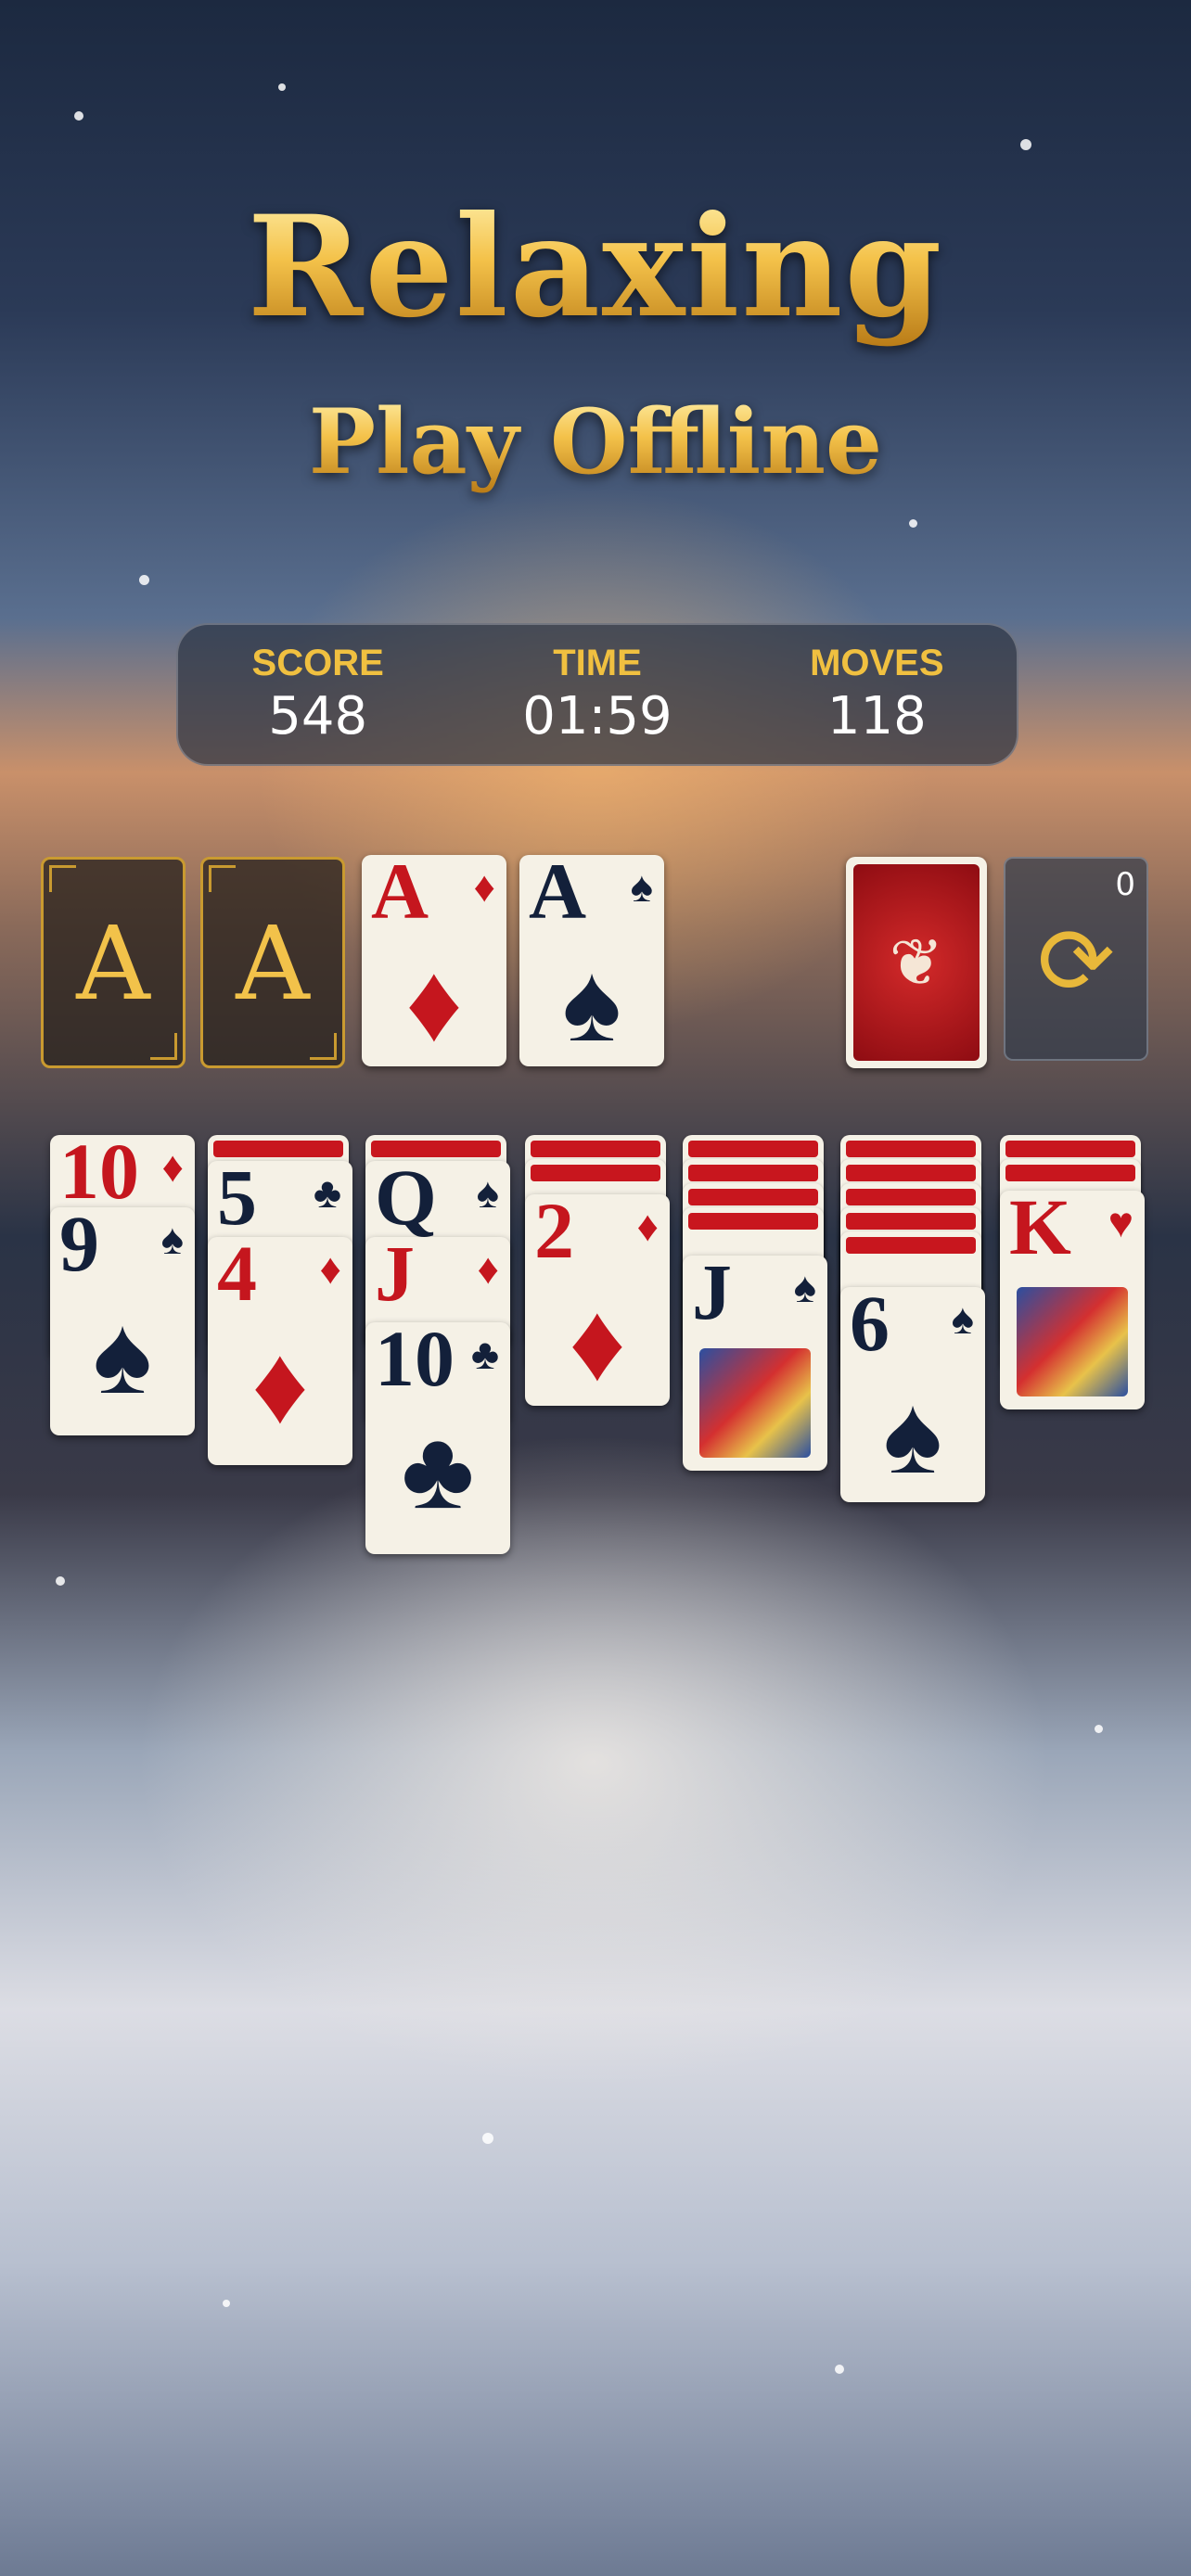 Image resolution: width=1191 pixels, height=2576 pixels. I want to click on card-rank: 4, so click(237, 1277).